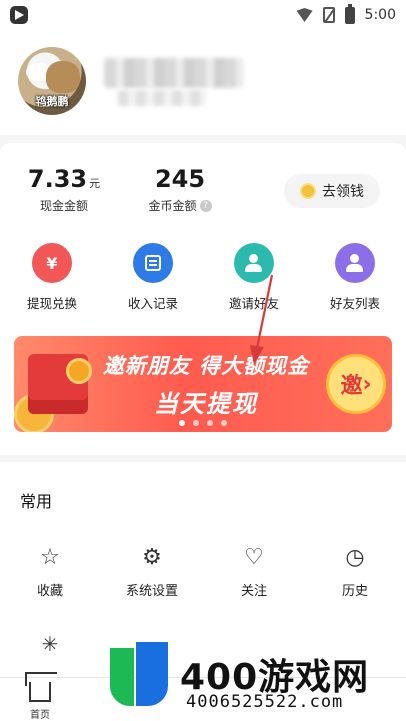 Image resolution: width=406 pixels, height=721 pixels. What do you see at coordinates (51, 303) in the screenshot?
I see `withdraw-label: 提现兑换` at bounding box center [51, 303].